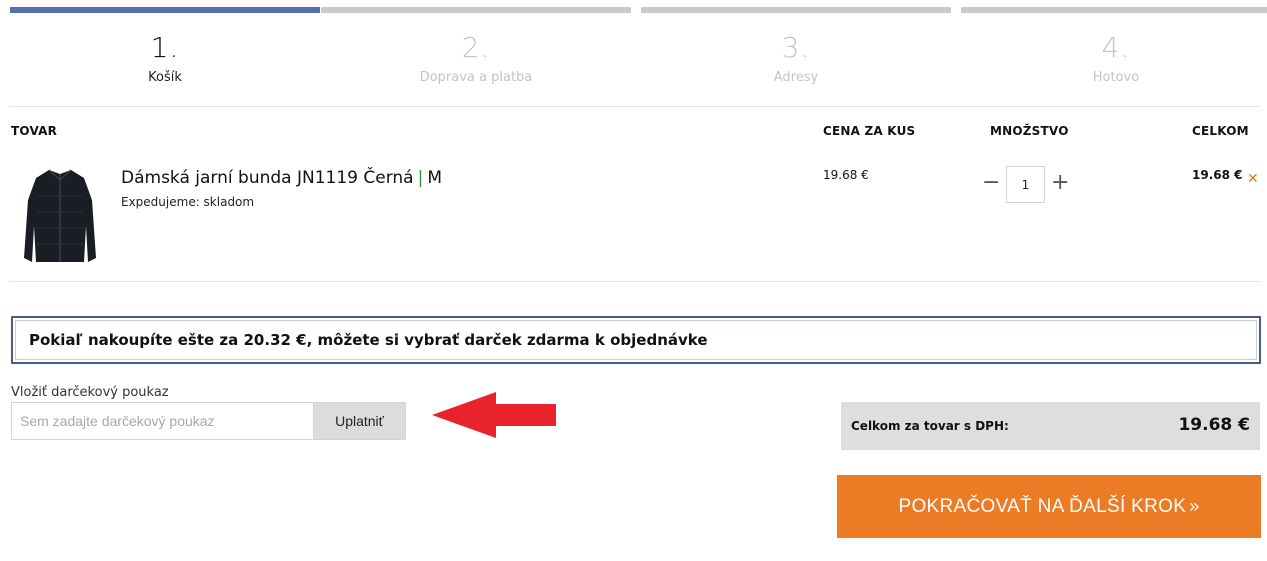 Image resolution: width=1267 pixels, height=561 pixels. What do you see at coordinates (1042, 506) in the screenshot?
I see `continue-label: POKRAČOVAŤ NA ĎALŠÍ KROK` at bounding box center [1042, 506].